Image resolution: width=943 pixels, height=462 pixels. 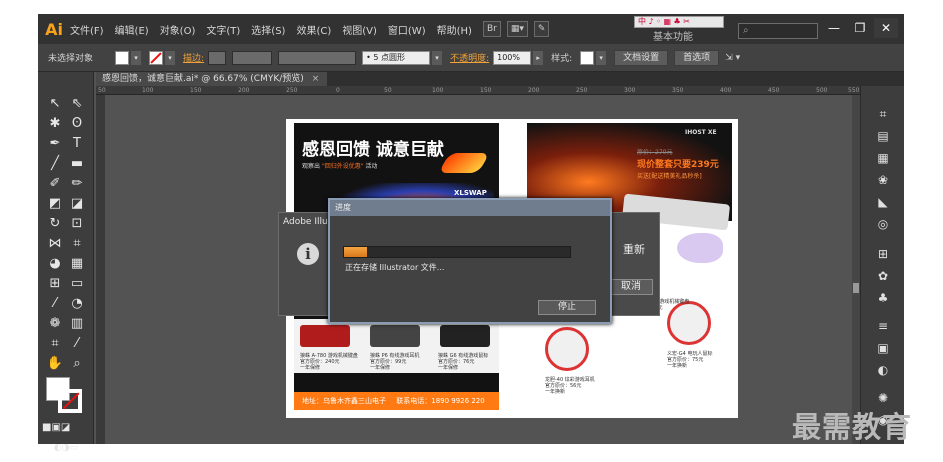 What do you see at coordinates (538, 57) in the screenshot?
I see `opacity-dropdown: ▸` at bounding box center [538, 57].